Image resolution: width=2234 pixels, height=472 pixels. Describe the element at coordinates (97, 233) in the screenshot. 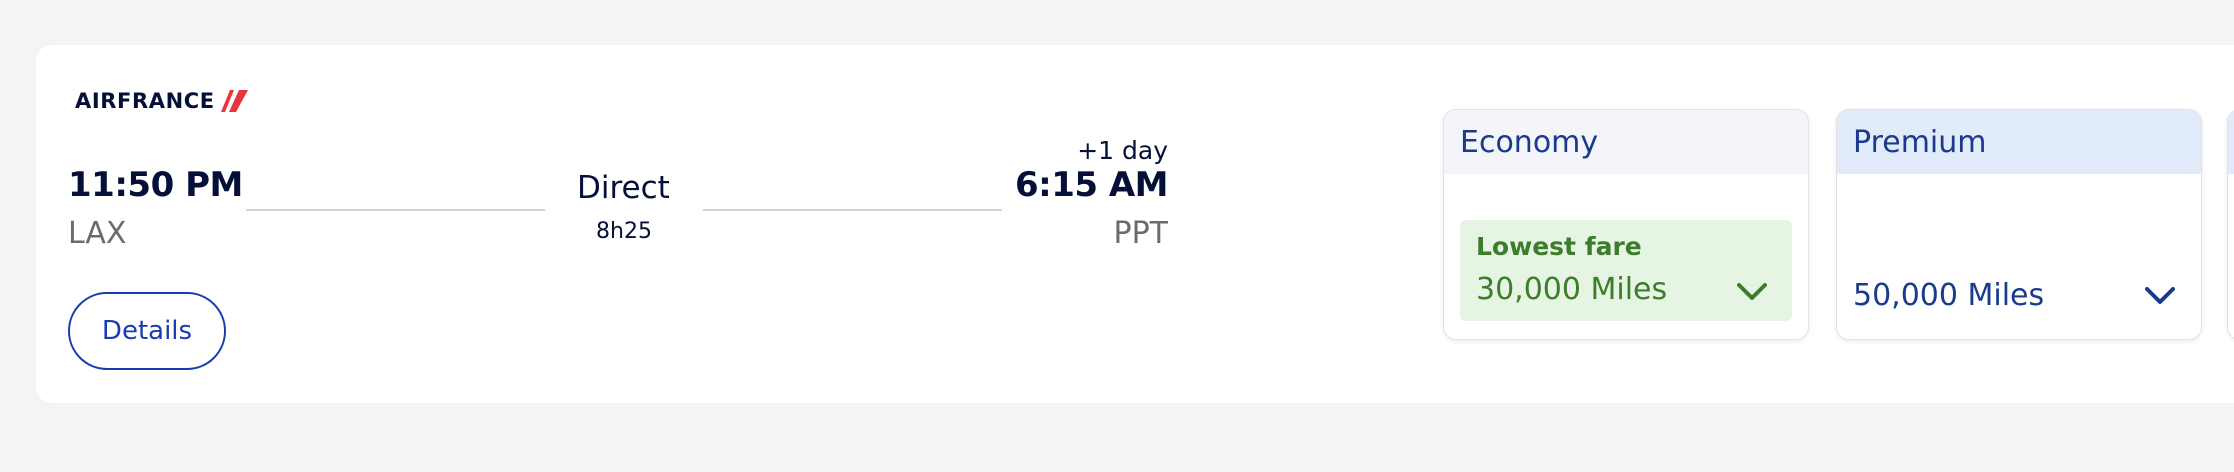

I see `departure-airport: LAX` at that location.